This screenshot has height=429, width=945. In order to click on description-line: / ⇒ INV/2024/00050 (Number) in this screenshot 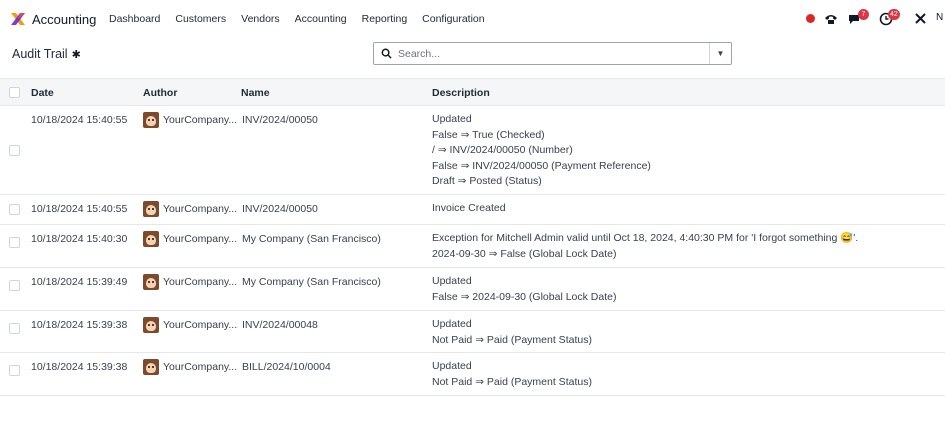, I will do `click(502, 150)`.